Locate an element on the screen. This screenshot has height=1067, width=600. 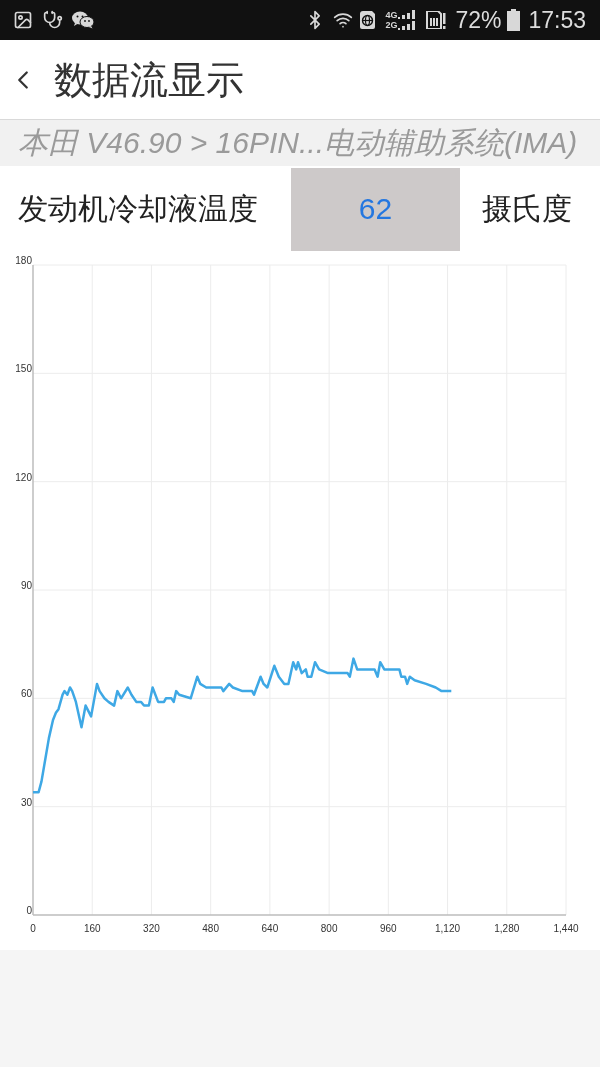
breadcrumb-path: 本田 V46.90 > 16PIN...电动辅助系统(IMA) is located at coordinates (298, 143).